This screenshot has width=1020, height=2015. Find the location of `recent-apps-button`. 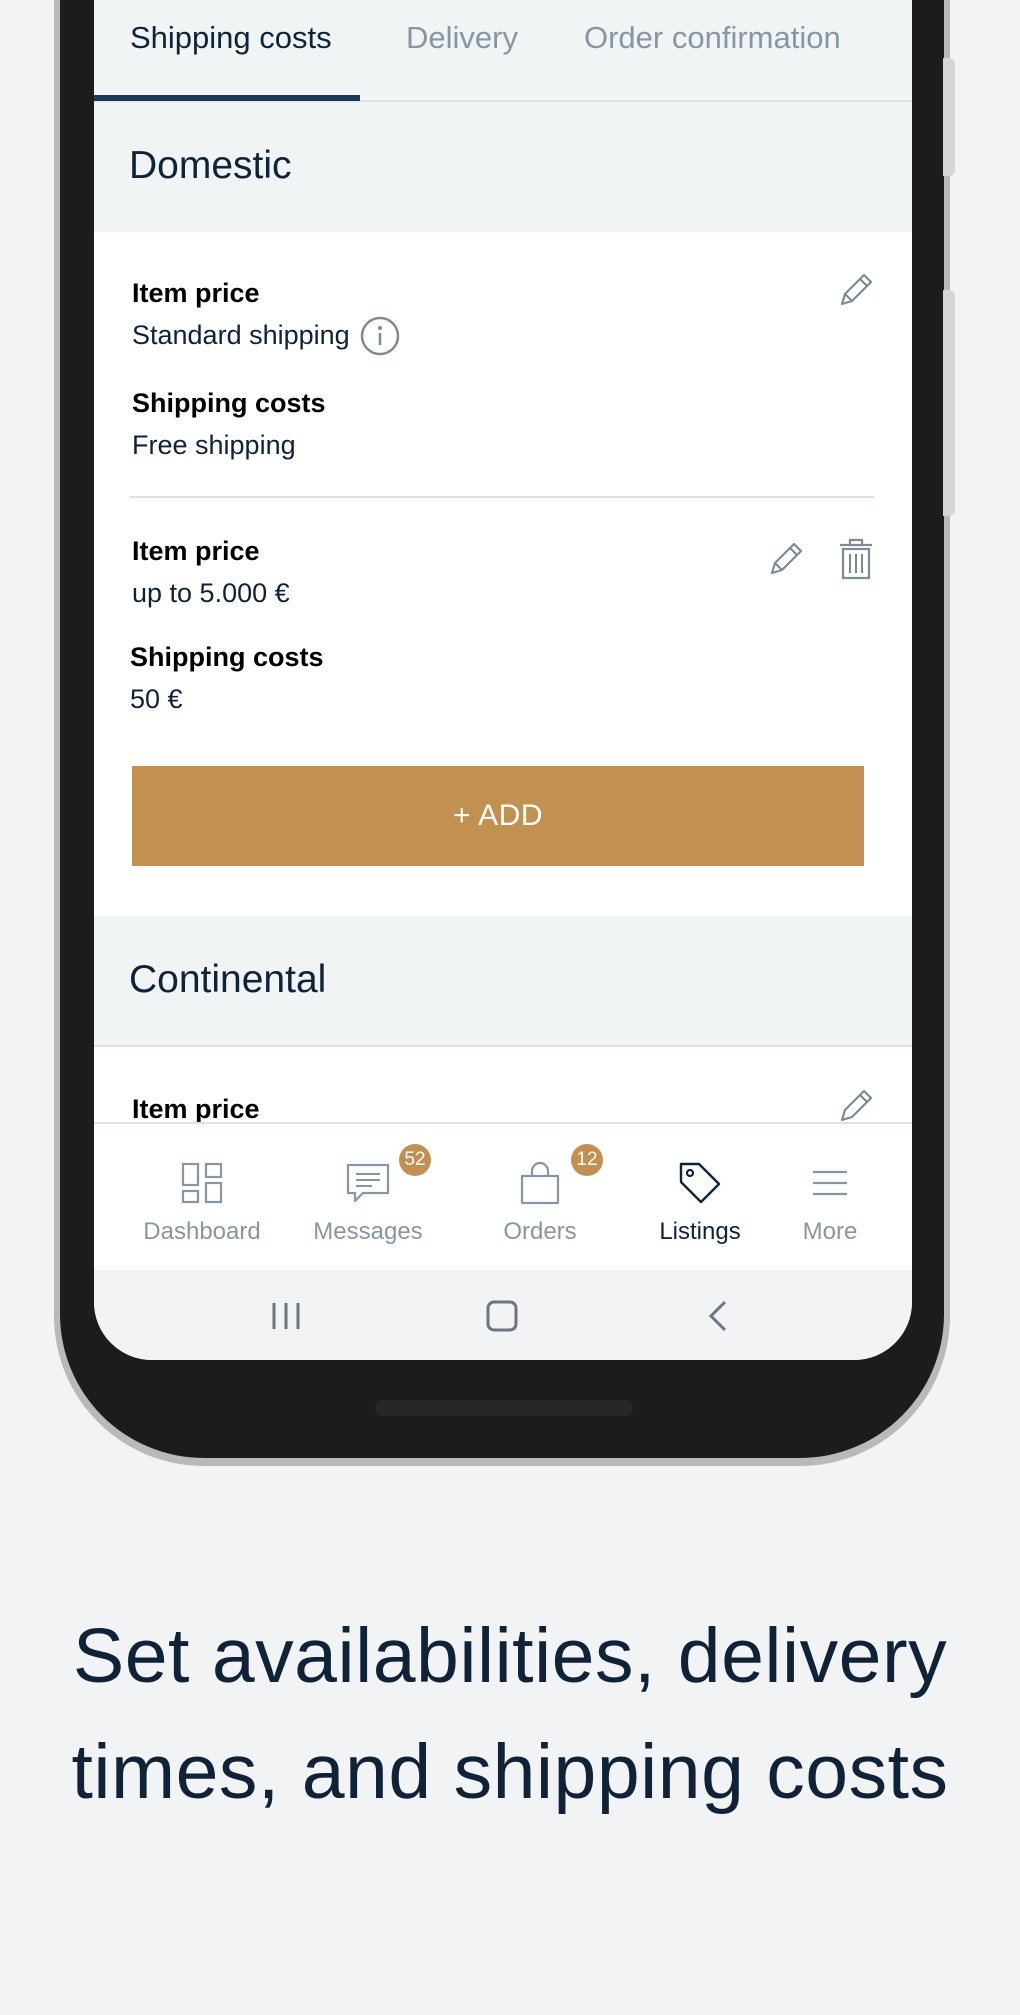

recent-apps-button is located at coordinates (286, 1316).